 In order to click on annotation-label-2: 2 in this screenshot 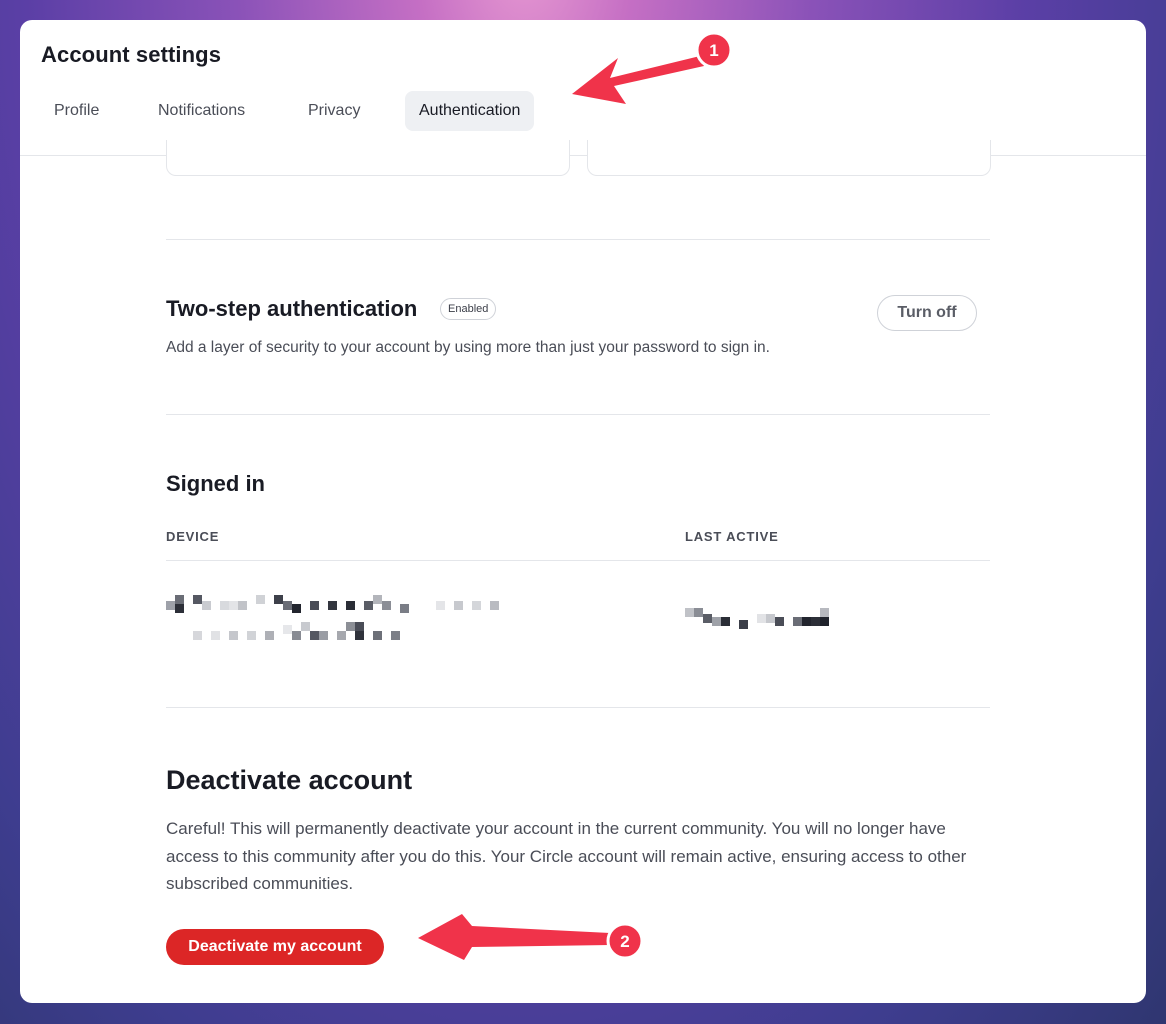, I will do `click(624, 941)`.